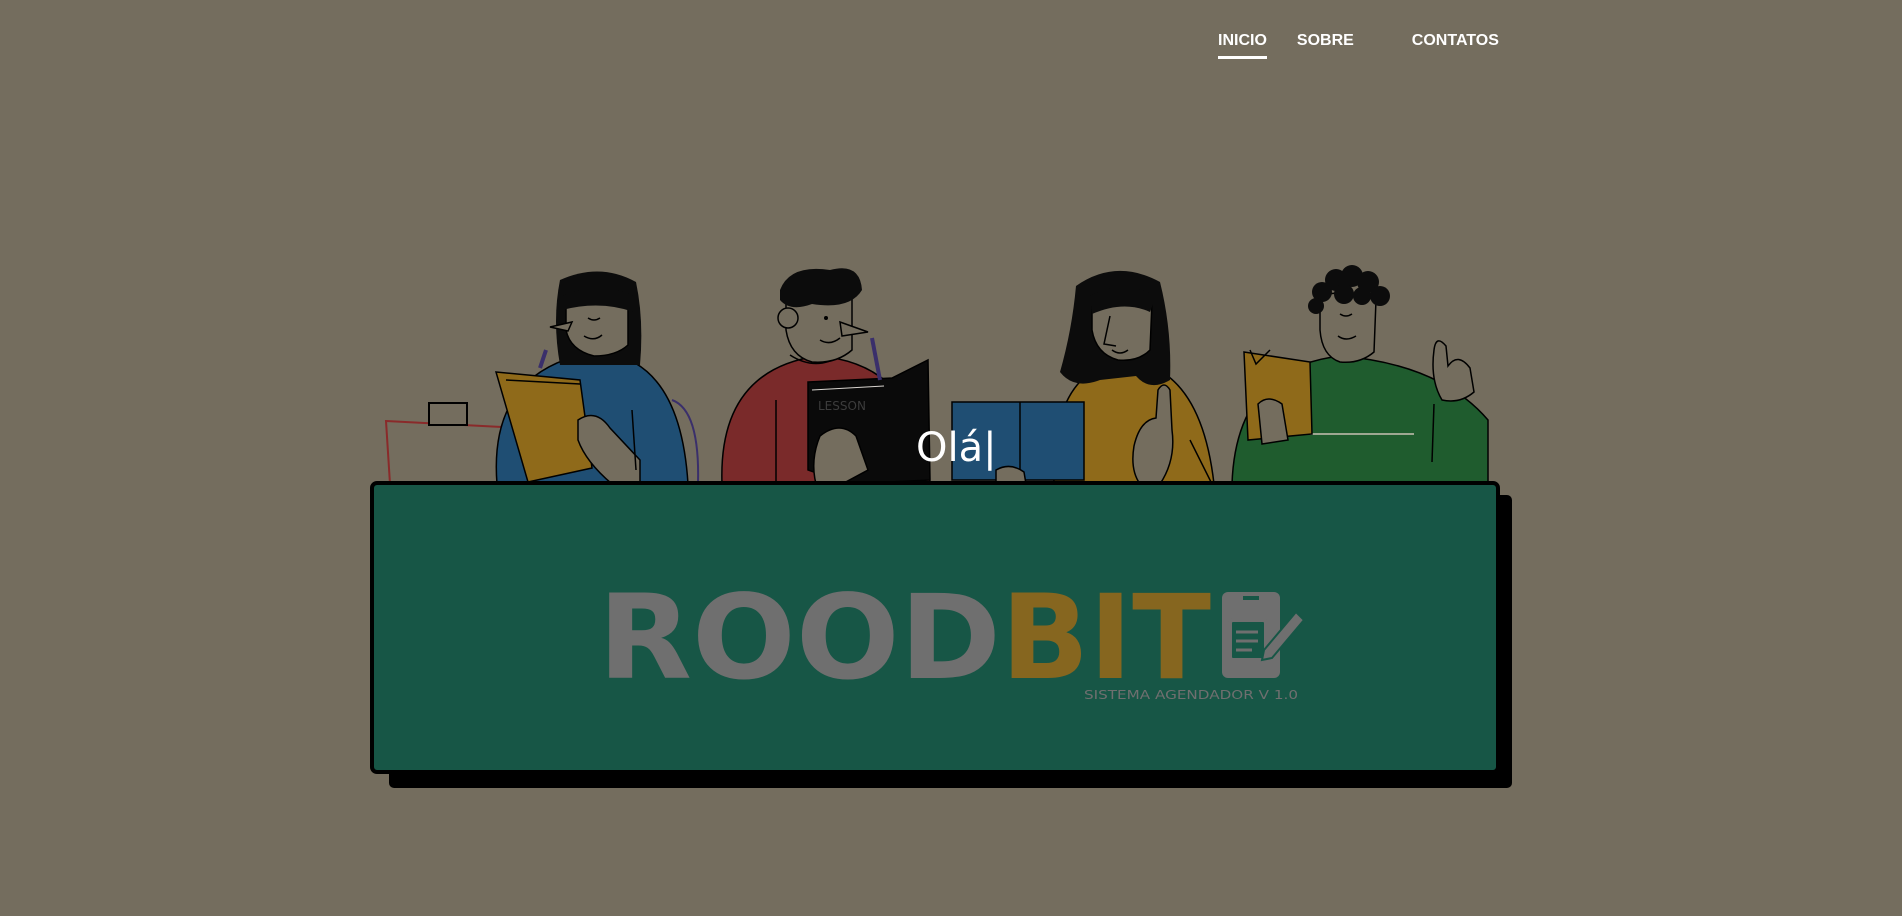  I want to click on hero-greeting: Olá|, so click(956, 448).